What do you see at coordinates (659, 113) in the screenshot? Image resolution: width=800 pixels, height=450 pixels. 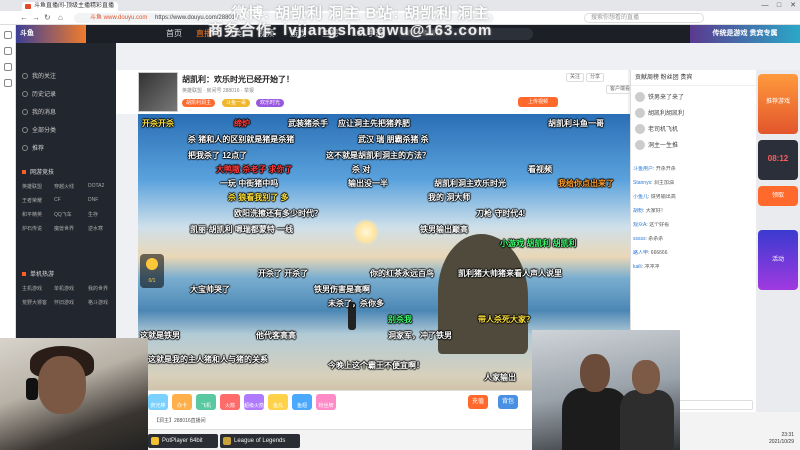 I see `rank-row: 胡凯利胡凯利` at bounding box center [659, 113].